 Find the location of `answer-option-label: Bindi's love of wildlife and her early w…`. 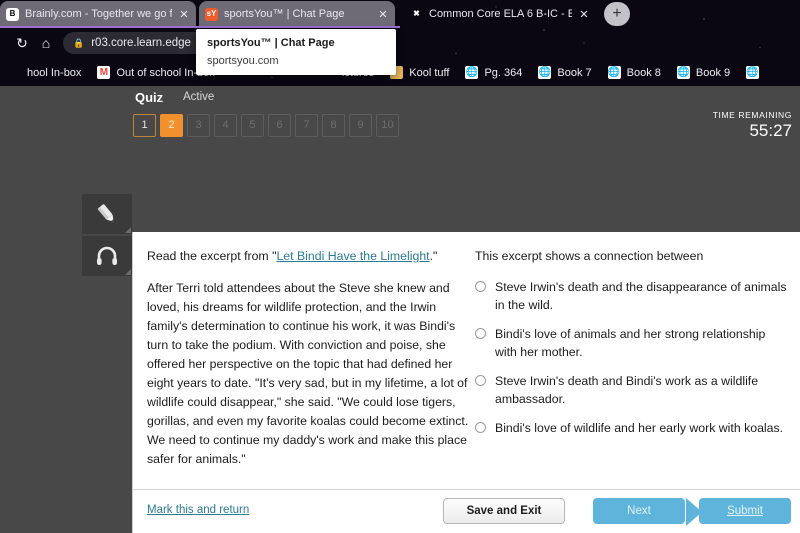

answer-option-label: Bindi's love of wildlife and her early w… is located at coordinates (639, 428).